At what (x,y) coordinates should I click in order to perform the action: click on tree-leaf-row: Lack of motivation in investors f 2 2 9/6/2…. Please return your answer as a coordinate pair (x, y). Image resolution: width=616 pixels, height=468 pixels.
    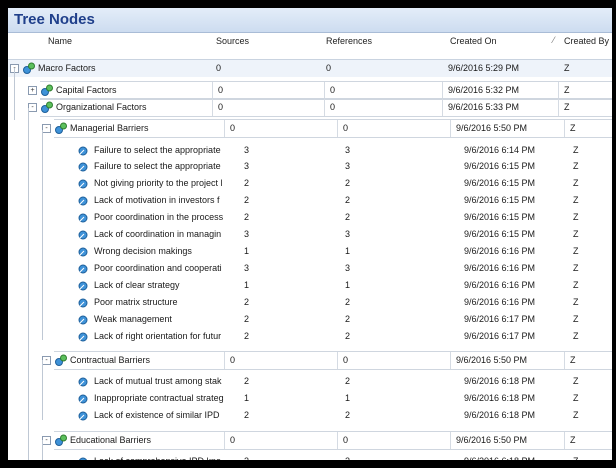
    Looking at the image, I should click on (310, 200).